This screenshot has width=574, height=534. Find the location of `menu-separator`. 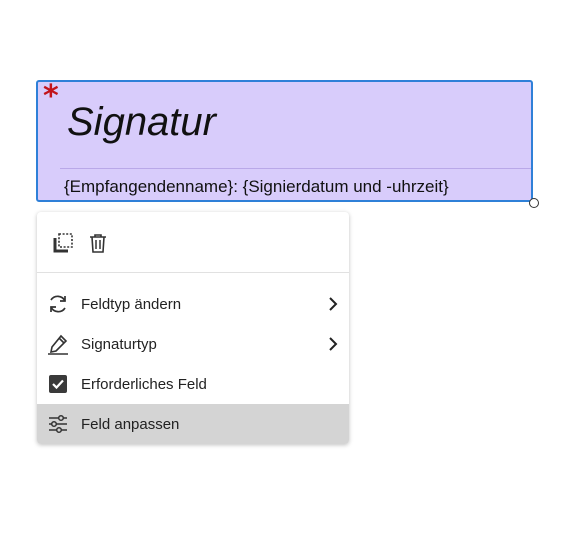

menu-separator is located at coordinates (193, 272).